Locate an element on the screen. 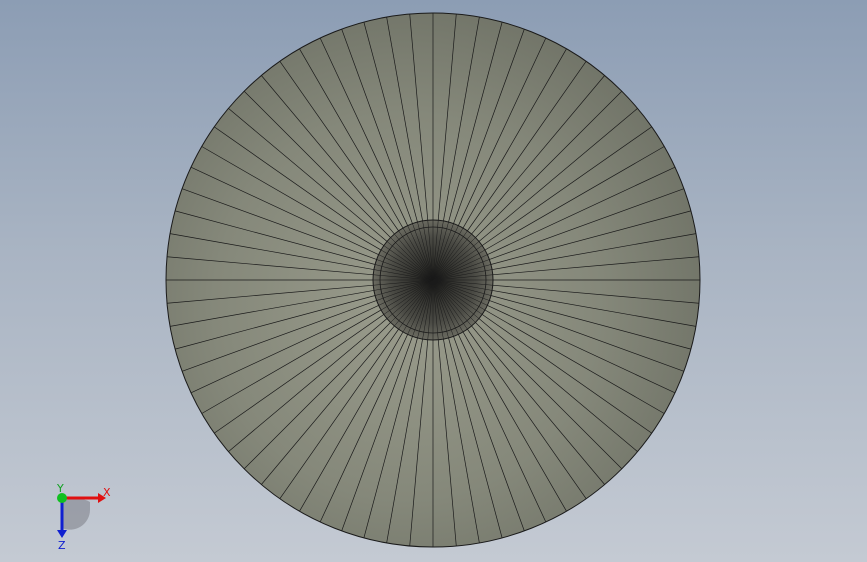  x-axis-label: X is located at coordinates (107, 492).